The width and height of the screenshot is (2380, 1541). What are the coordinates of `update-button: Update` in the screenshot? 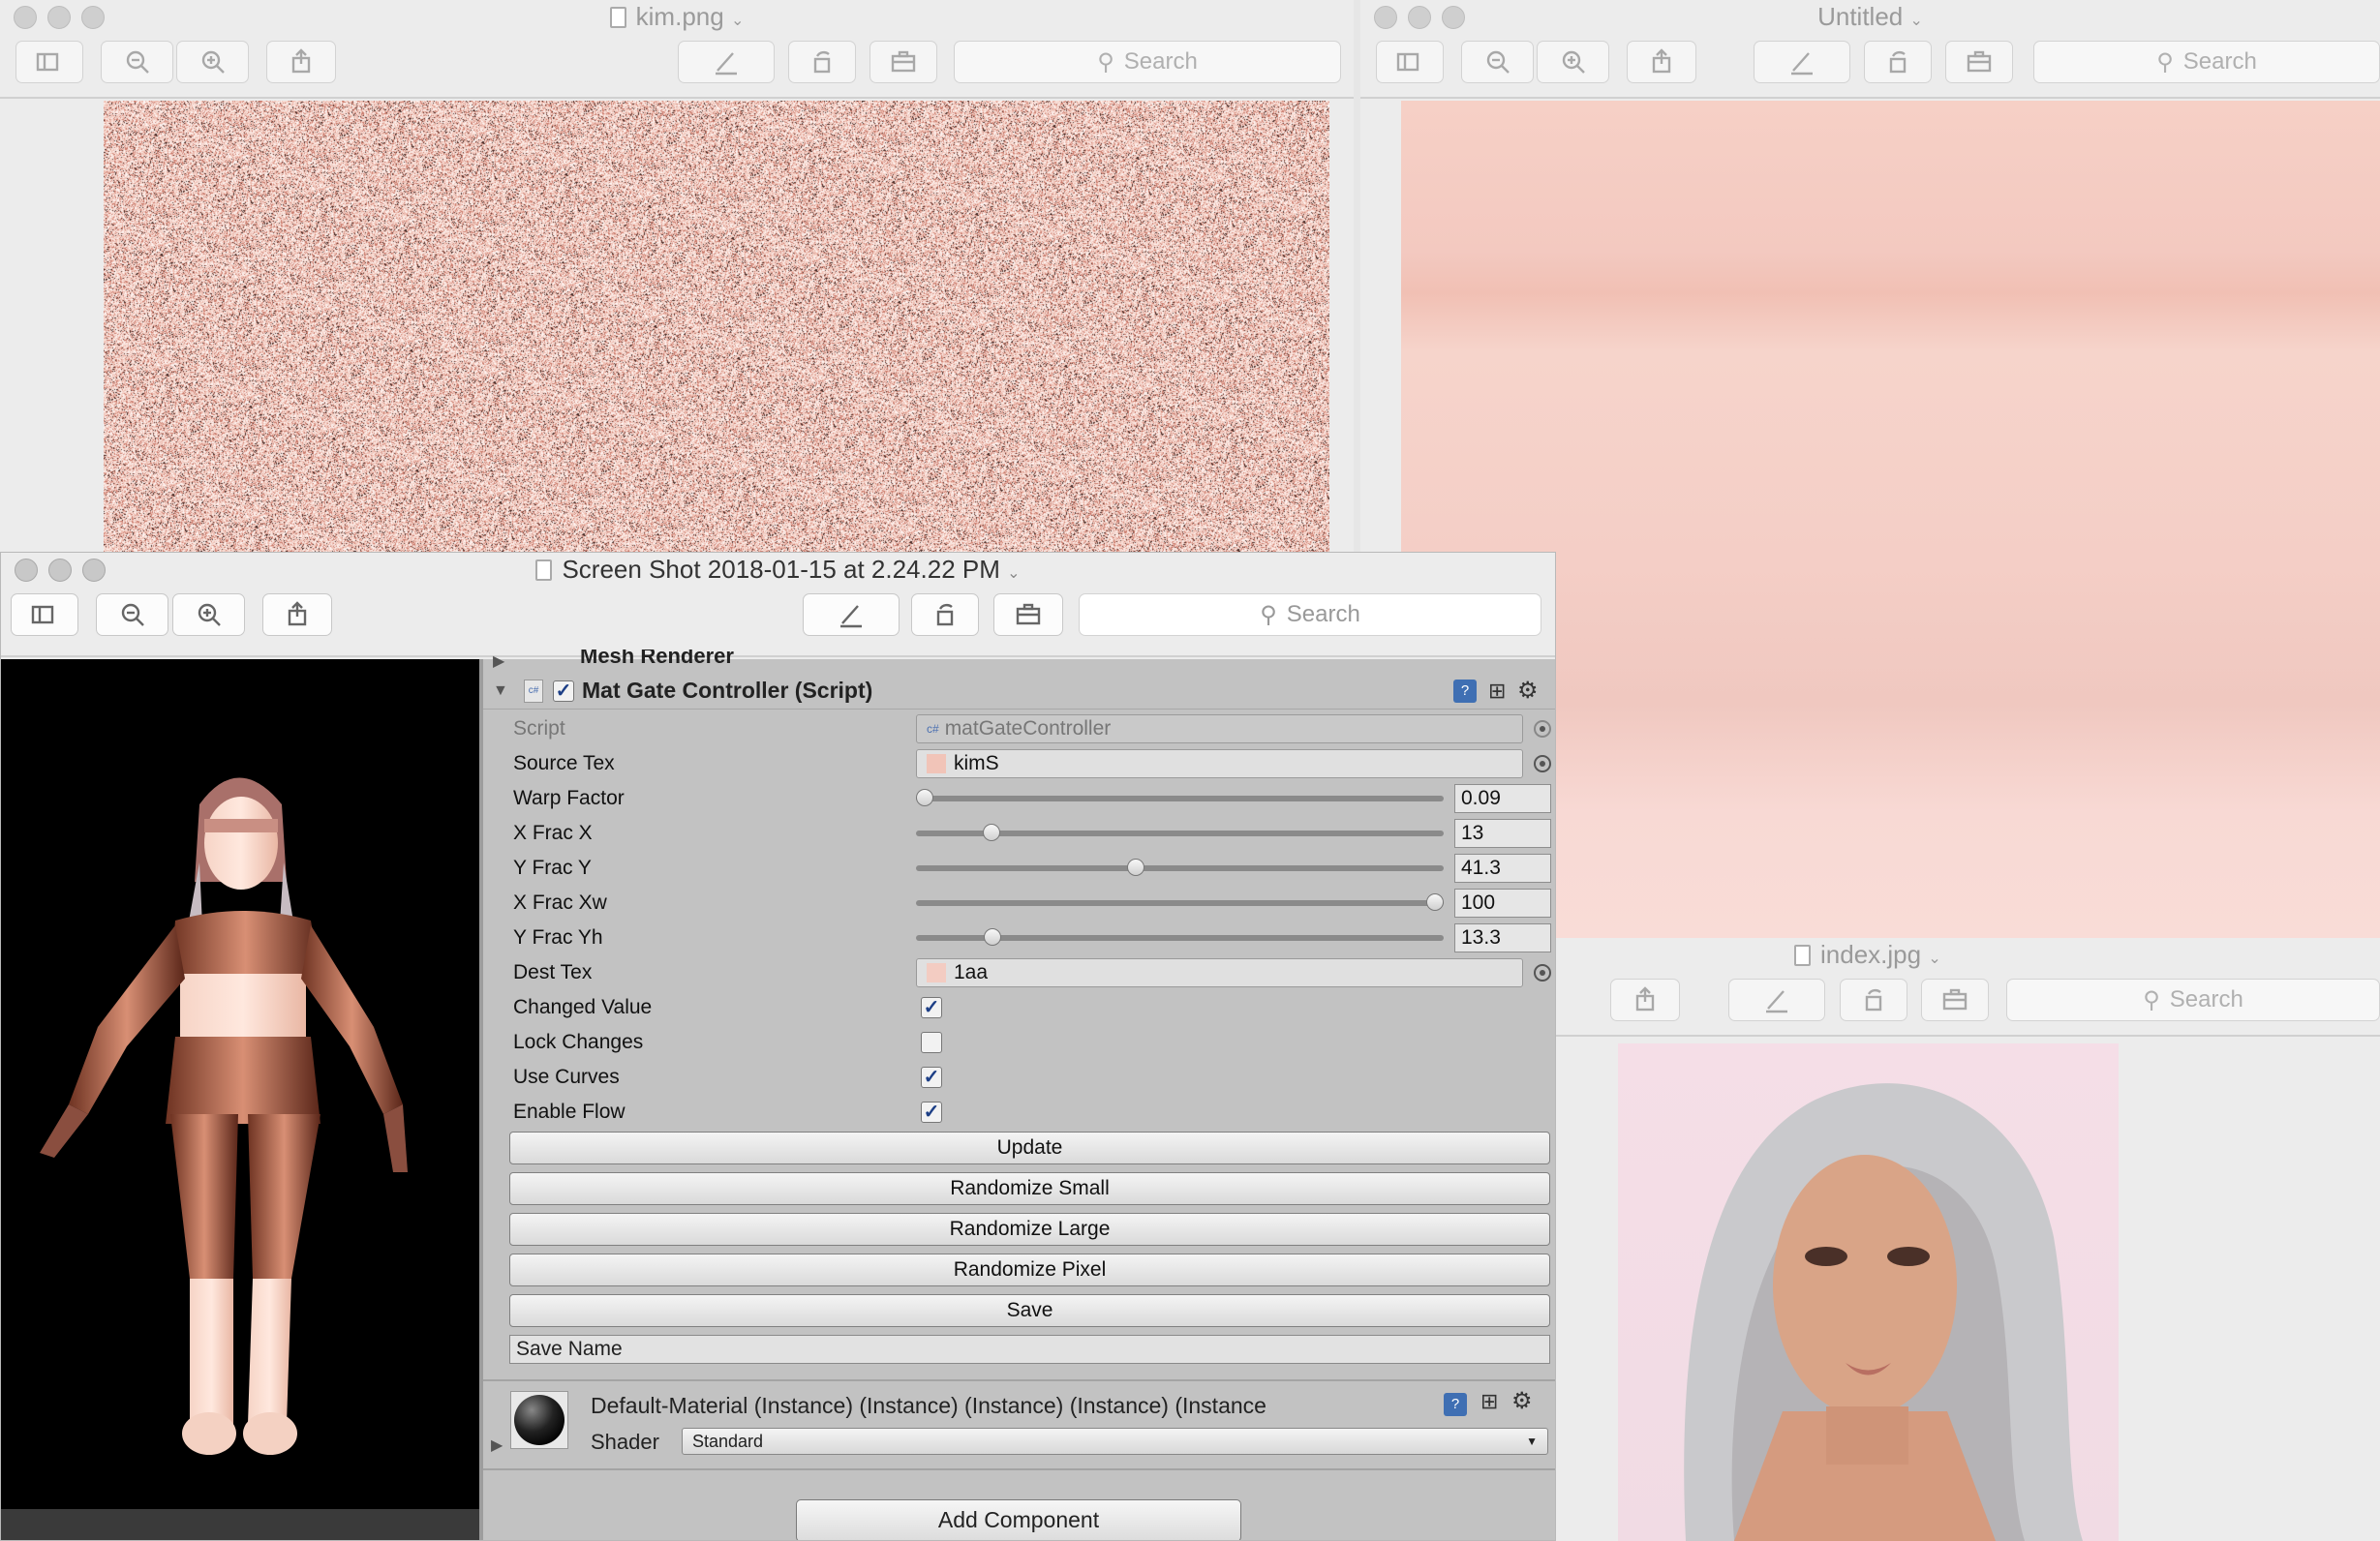 It's located at (1030, 1148).